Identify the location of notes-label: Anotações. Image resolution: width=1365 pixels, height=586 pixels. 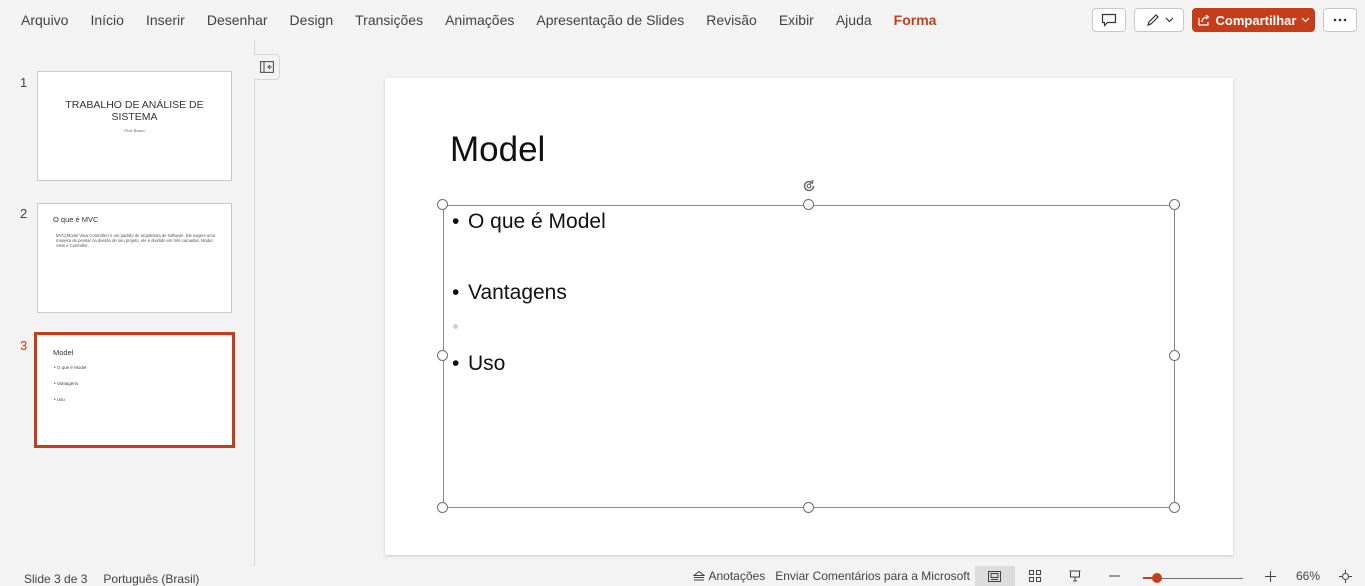
(737, 576).